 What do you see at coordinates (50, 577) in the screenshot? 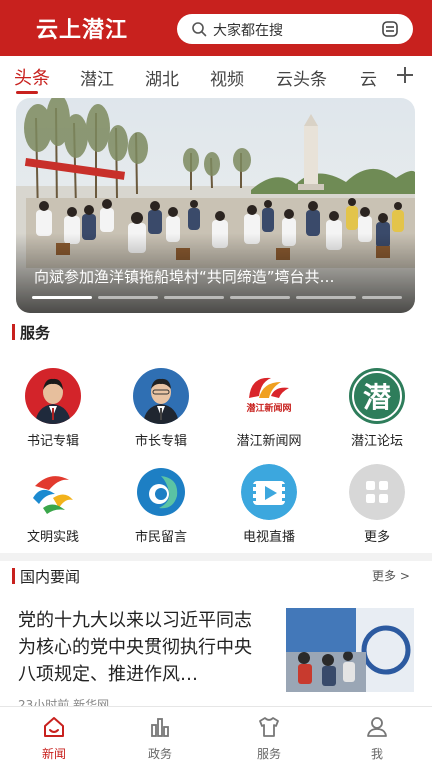
I see `domestic-news-title: 国内要闻` at bounding box center [50, 577].